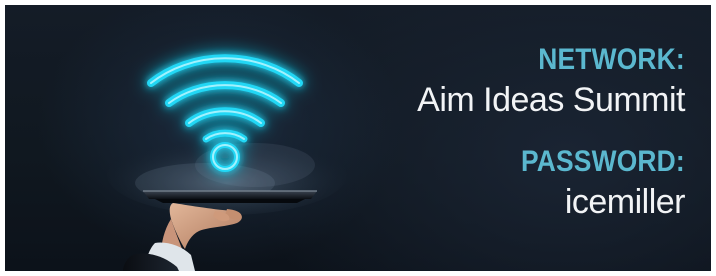 The height and width of the screenshot is (276, 716). I want to click on hand-image, so click(182, 237).